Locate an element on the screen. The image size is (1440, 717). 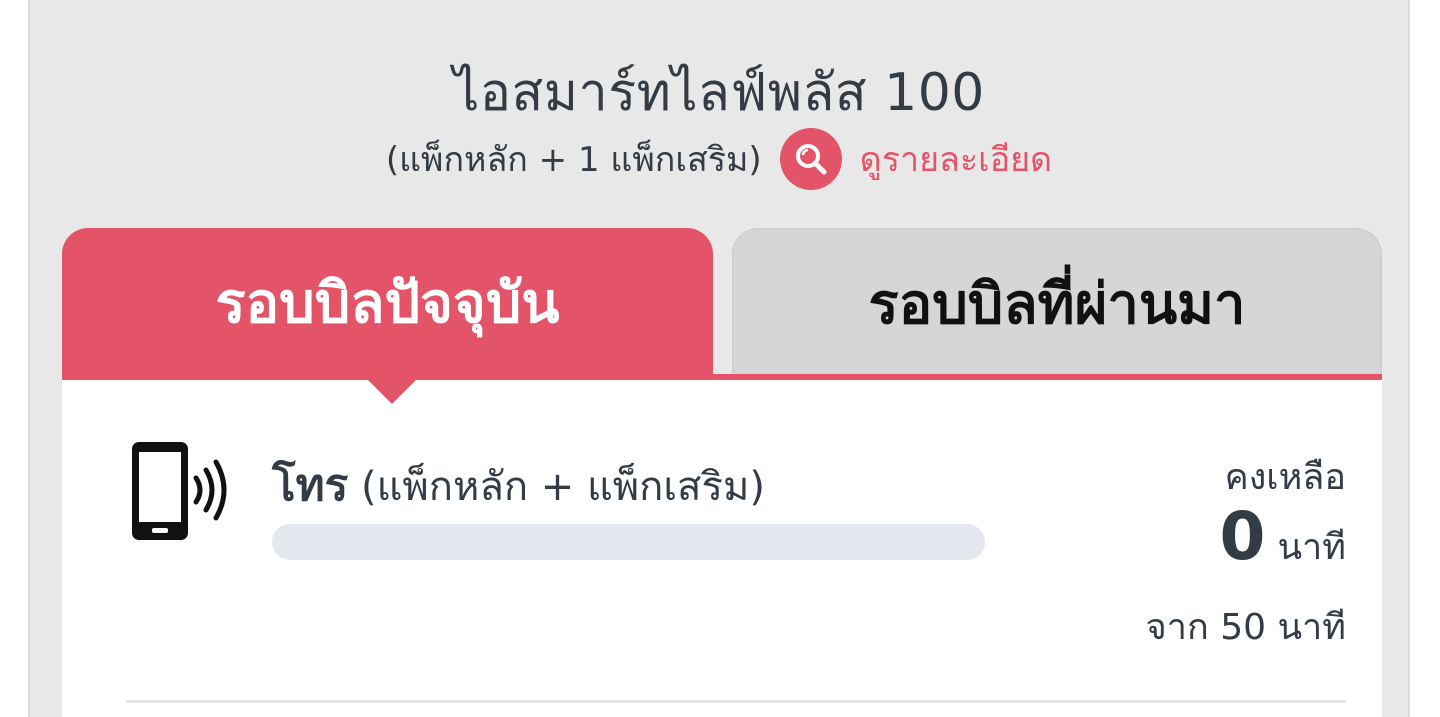
remaining-value: 0 is located at coordinates (1242, 536).